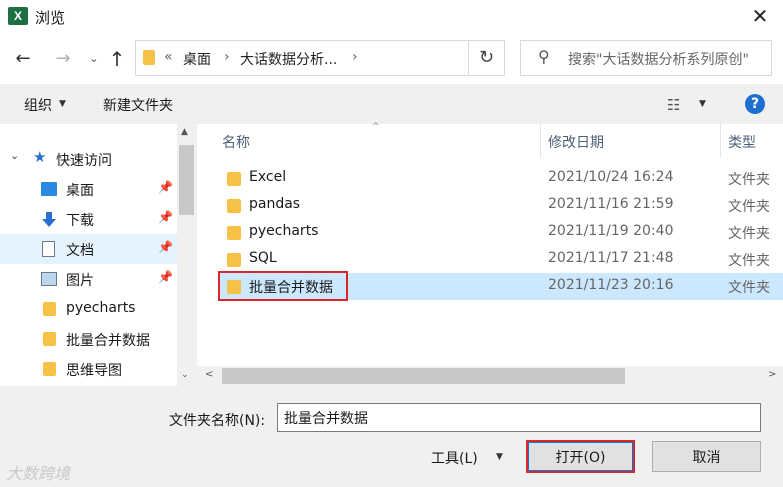  I want to click on sidebar-item-label: pyecharts, so click(101, 308).